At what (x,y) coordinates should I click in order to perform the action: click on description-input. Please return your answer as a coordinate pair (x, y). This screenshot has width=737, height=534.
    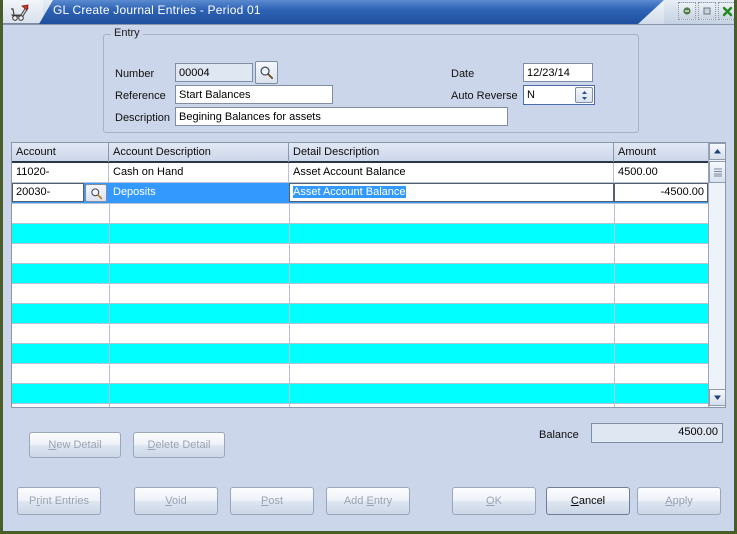
    Looking at the image, I should click on (341, 116).